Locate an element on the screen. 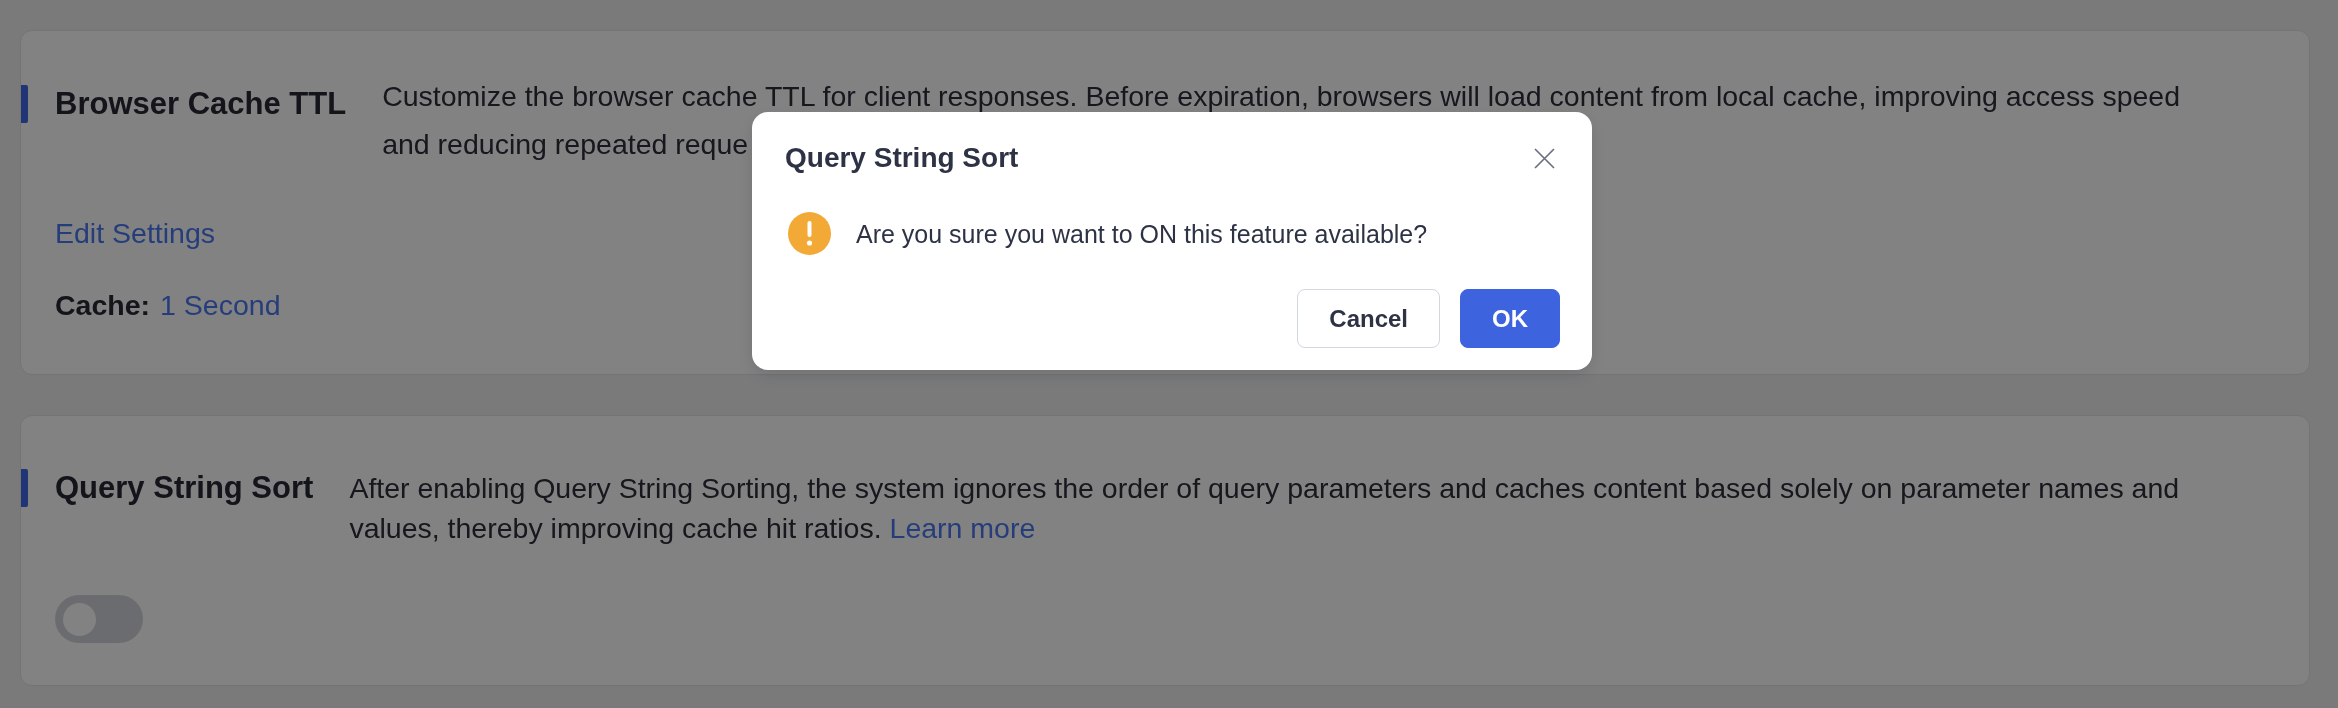  close-icon is located at coordinates (1544, 158).